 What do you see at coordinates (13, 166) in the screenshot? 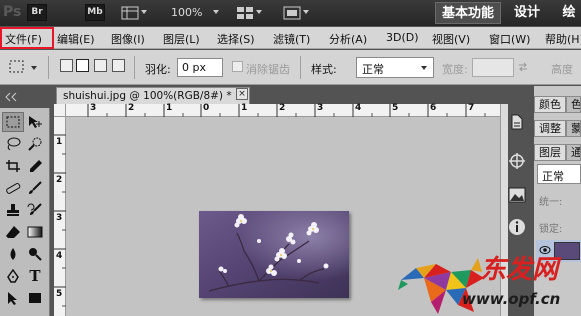
I see `crop-tool` at bounding box center [13, 166].